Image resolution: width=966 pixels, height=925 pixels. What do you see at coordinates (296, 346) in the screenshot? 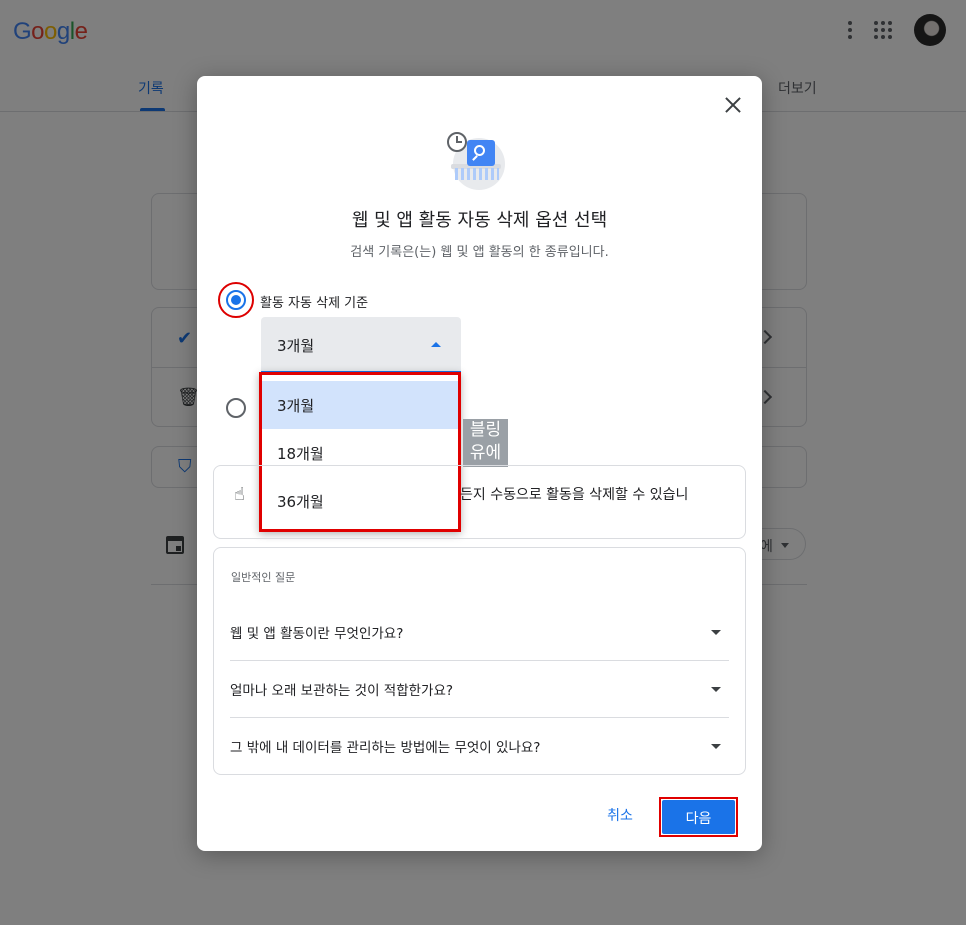
I see `select-value: 3개월` at bounding box center [296, 346].